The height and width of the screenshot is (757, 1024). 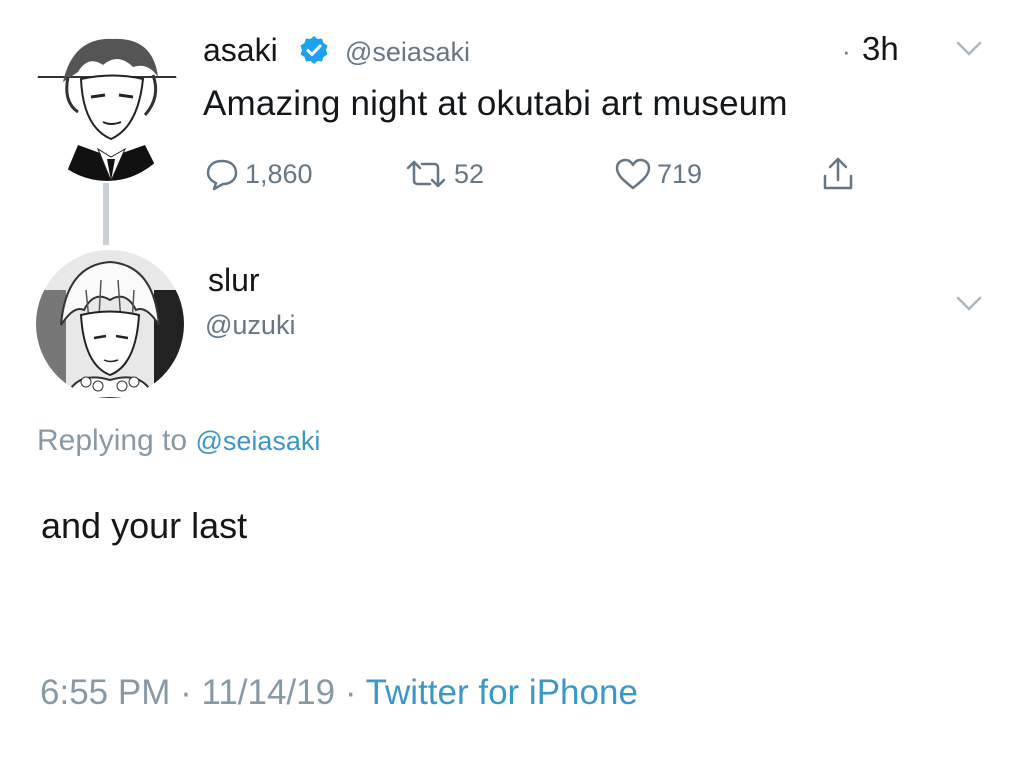 What do you see at coordinates (106, 214) in the screenshot?
I see `thread-connector` at bounding box center [106, 214].